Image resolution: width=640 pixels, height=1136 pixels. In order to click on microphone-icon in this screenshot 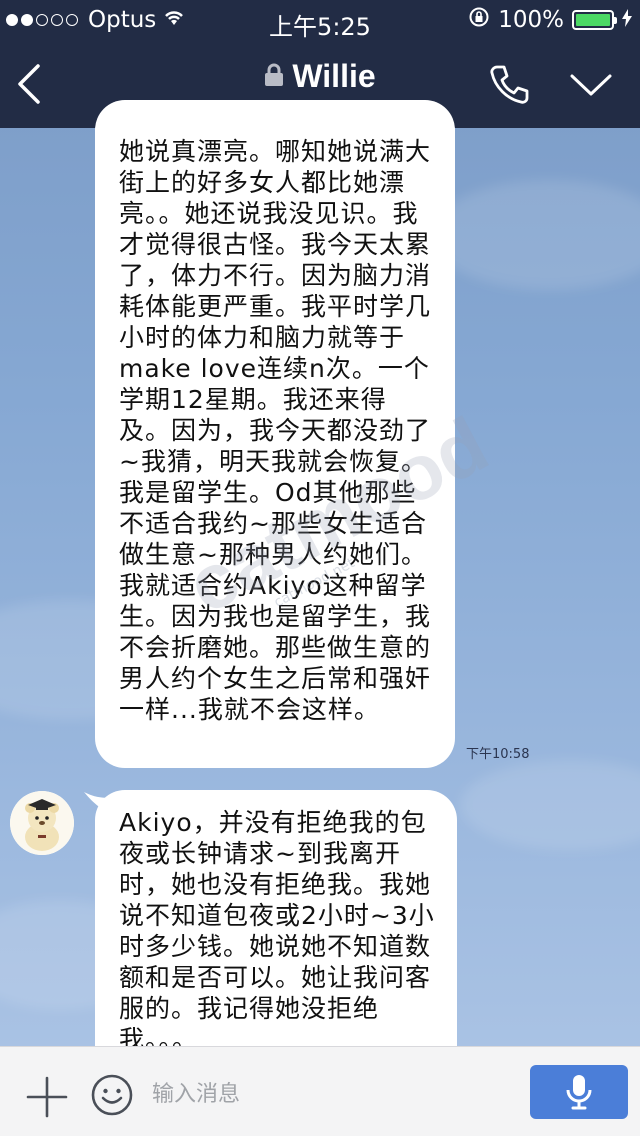, I will do `click(579, 1092)`.